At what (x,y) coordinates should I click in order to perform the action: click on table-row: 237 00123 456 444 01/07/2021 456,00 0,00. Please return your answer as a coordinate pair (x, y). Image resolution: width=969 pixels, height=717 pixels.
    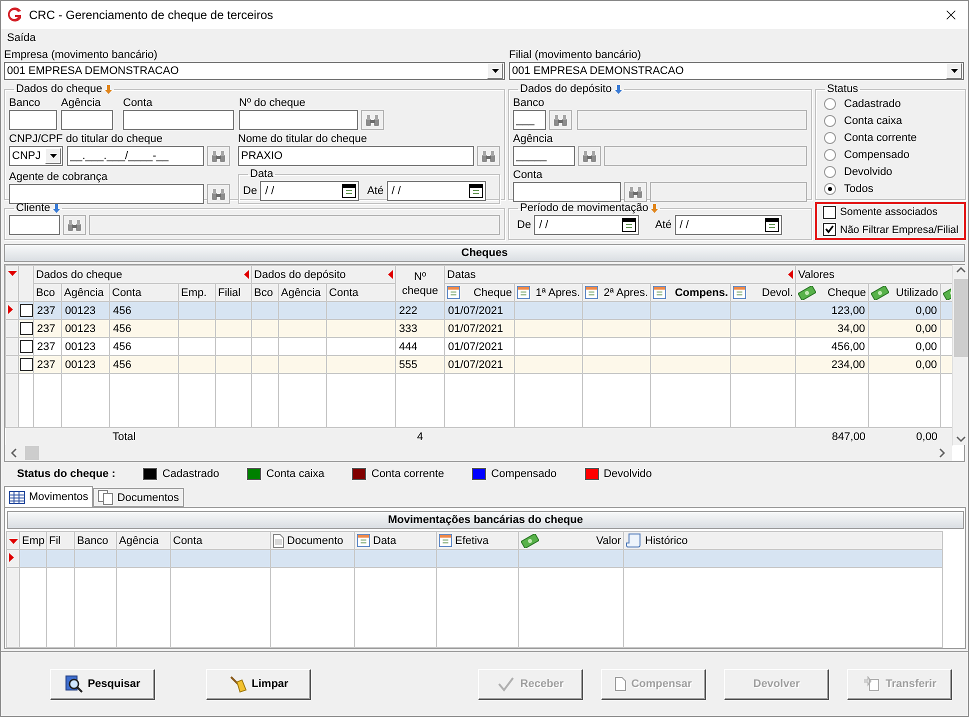
    Looking at the image, I should click on (479, 347).